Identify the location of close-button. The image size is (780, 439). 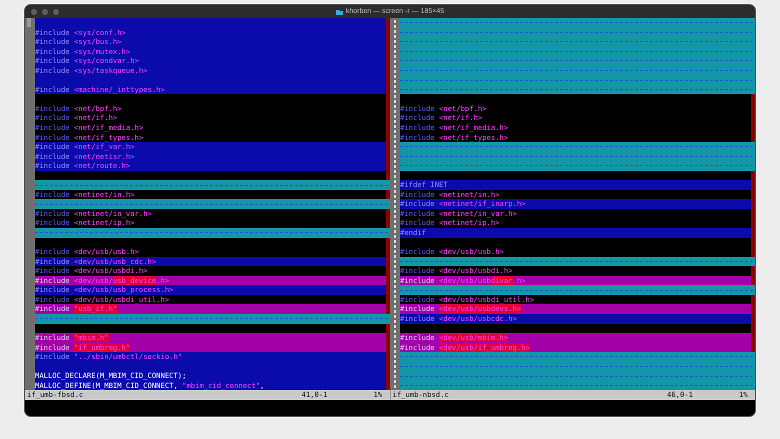
(34, 11).